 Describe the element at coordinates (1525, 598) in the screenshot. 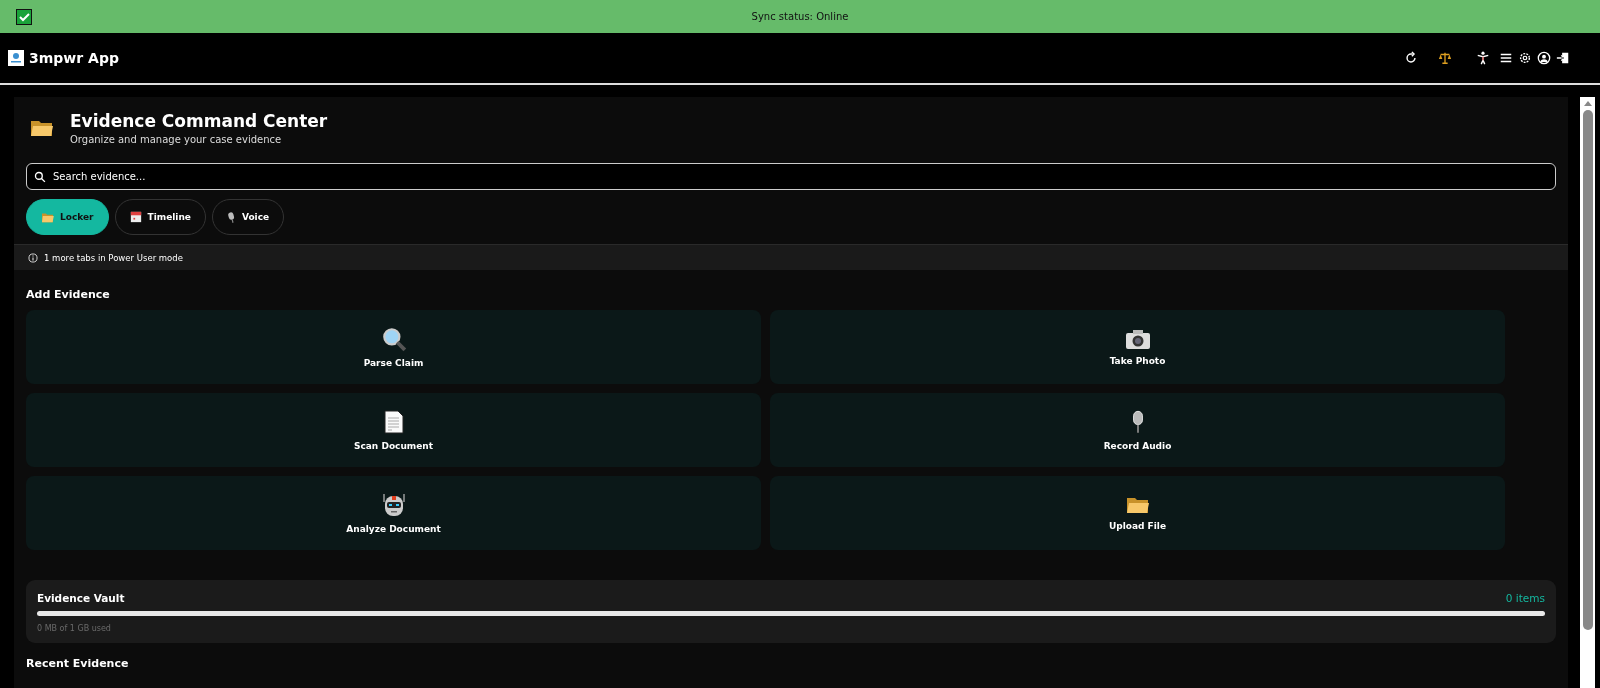

I see `item-count: 0 items` at that location.